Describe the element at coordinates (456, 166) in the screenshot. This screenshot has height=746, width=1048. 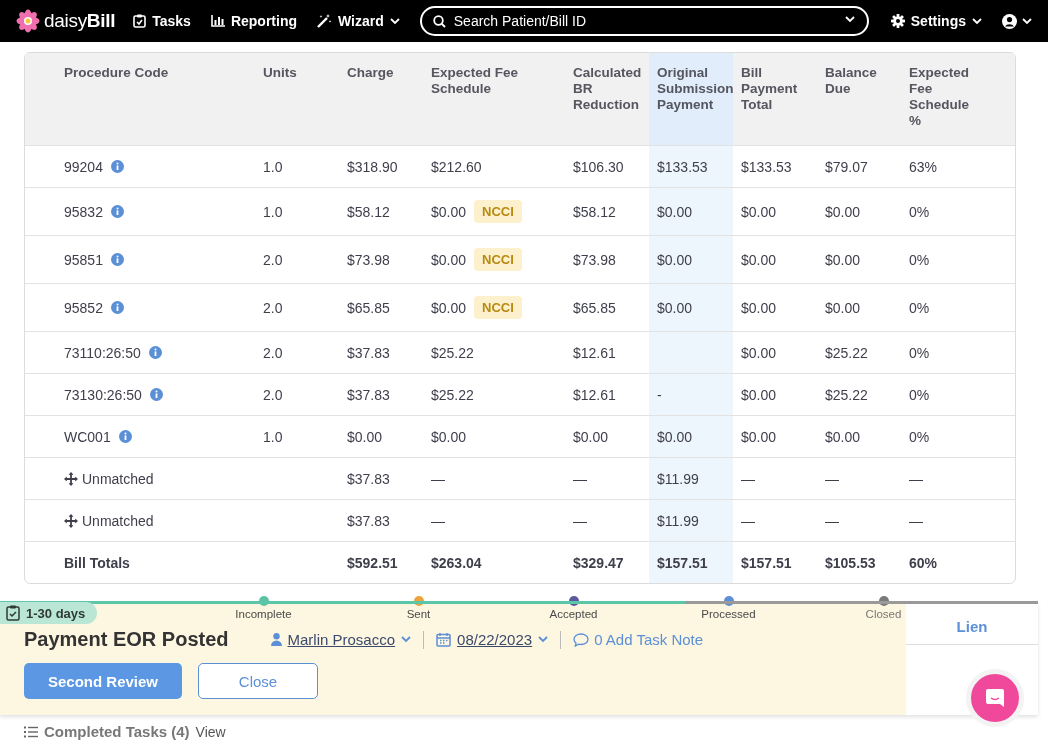
I see `table-cell: $212.60` at that location.